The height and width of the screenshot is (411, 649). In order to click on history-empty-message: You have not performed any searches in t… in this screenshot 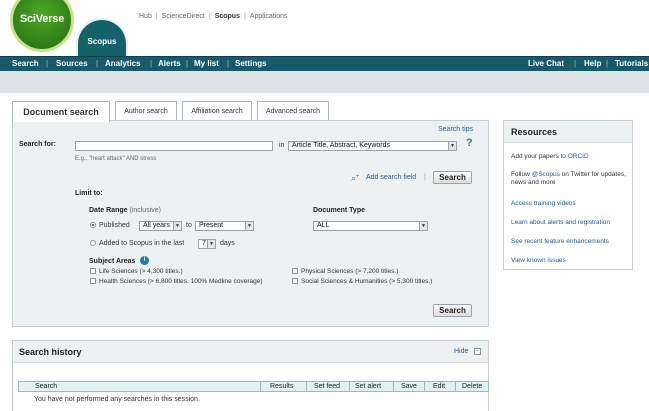, I will do `click(117, 399)`.